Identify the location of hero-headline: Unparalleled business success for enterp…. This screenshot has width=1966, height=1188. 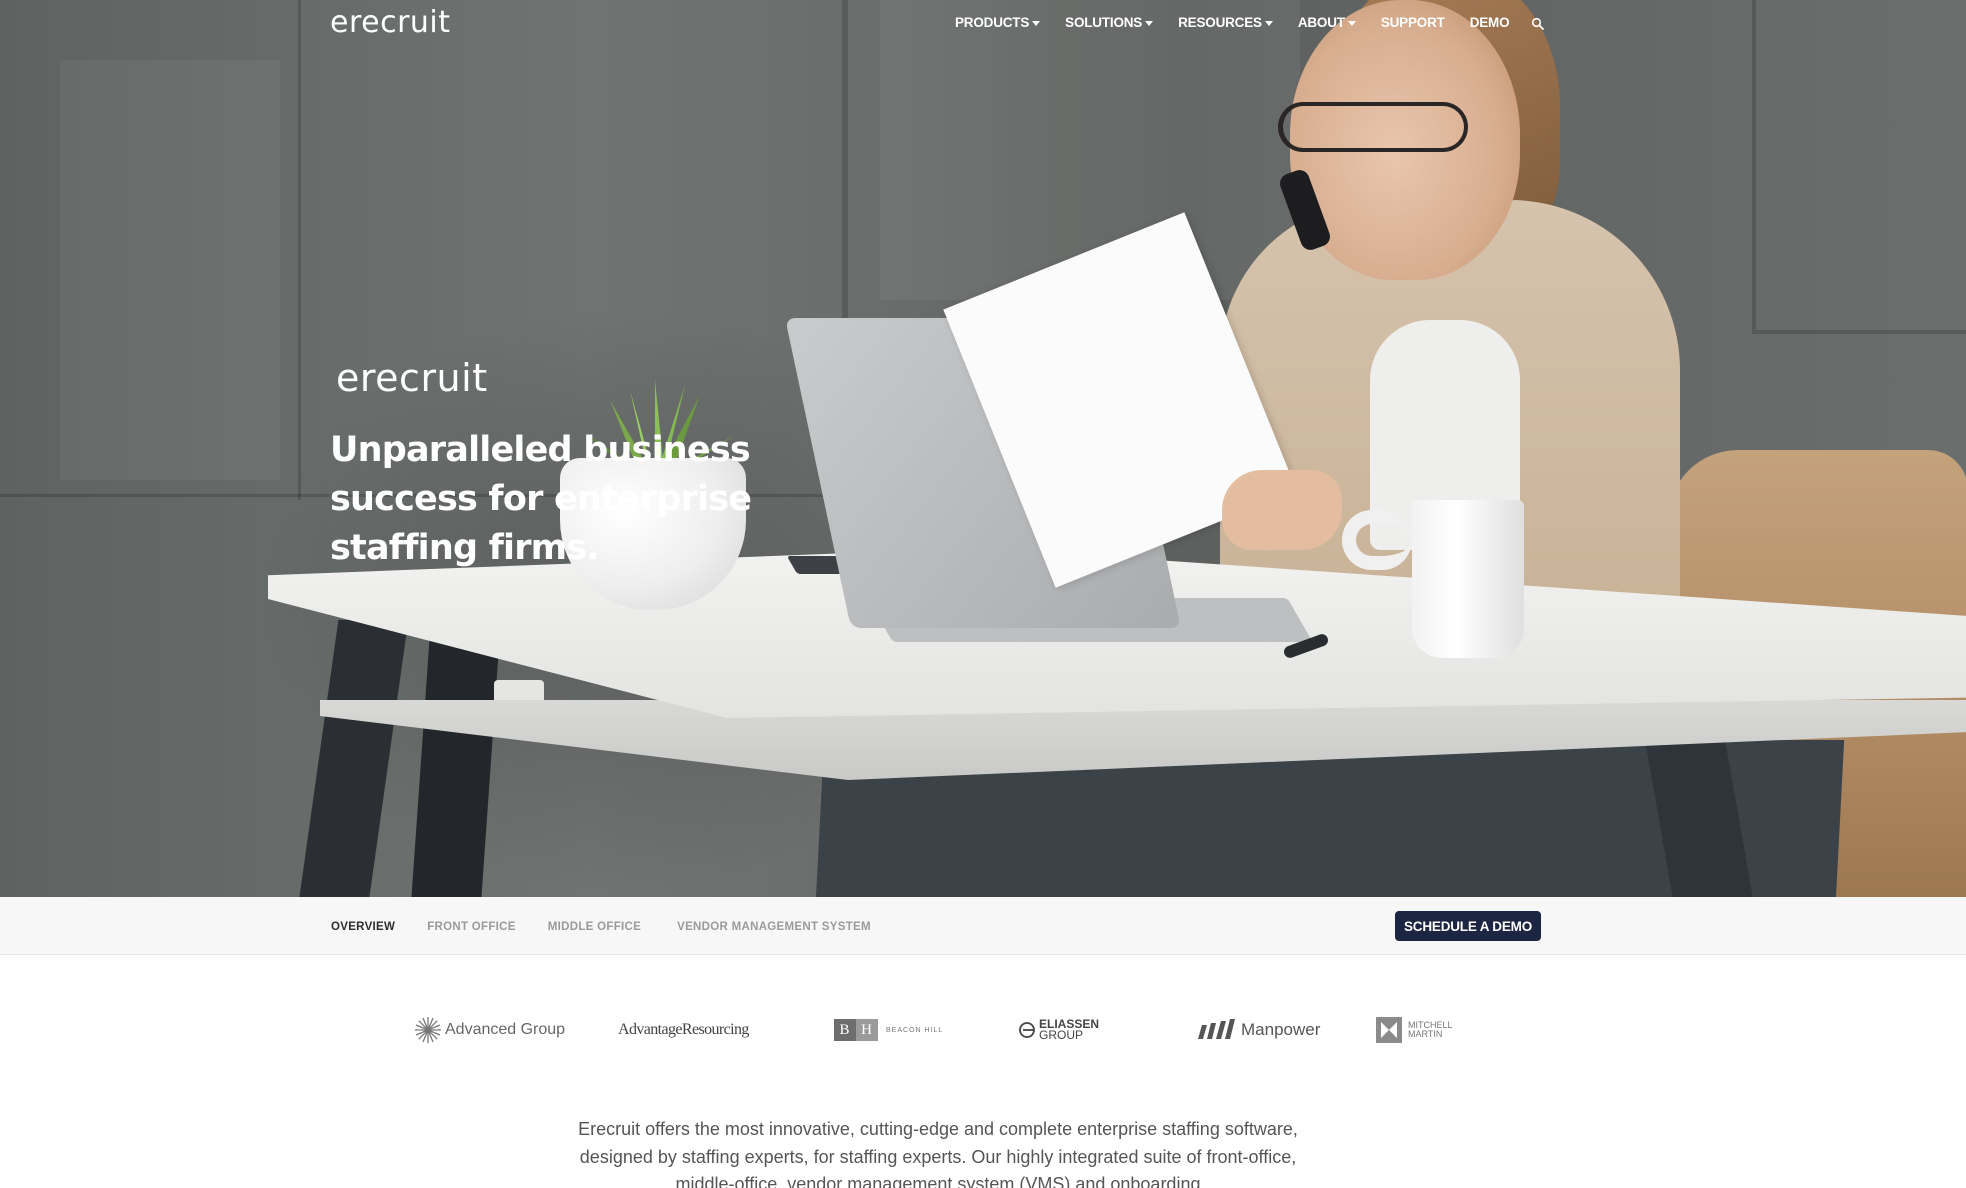
(541, 499).